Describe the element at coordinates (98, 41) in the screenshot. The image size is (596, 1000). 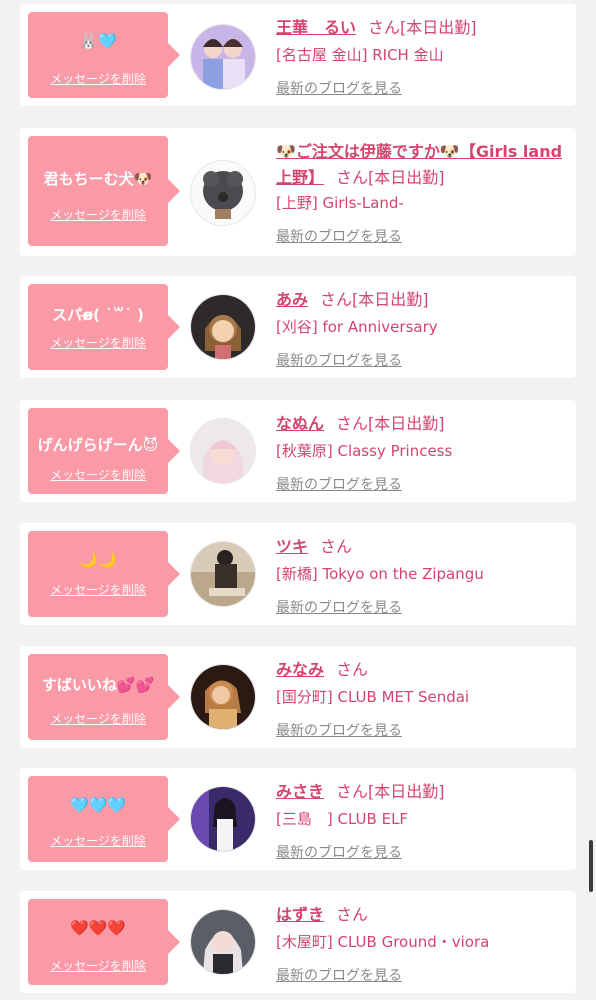
I see `nickname: 🐰🩵` at that location.